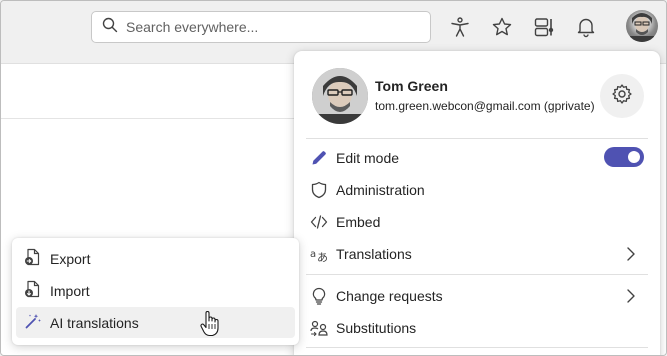 This screenshot has height=356, width=667. Describe the element at coordinates (634, 157) in the screenshot. I see `toggle-knob` at that location.